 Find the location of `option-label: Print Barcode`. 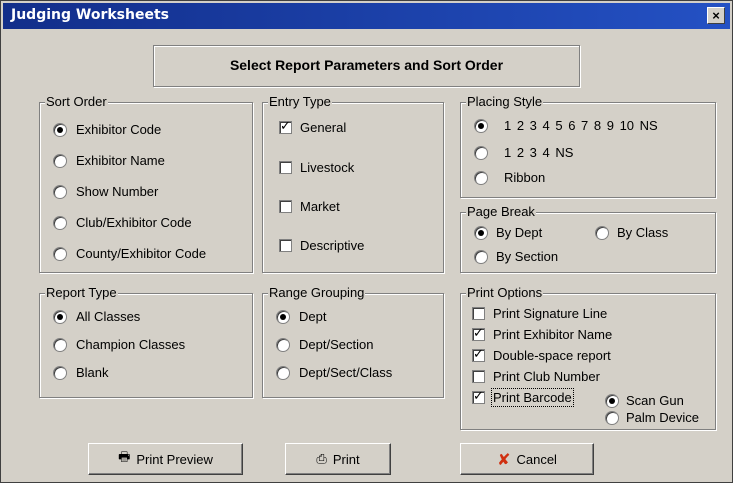

option-label: Print Barcode is located at coordinates (532, 397).